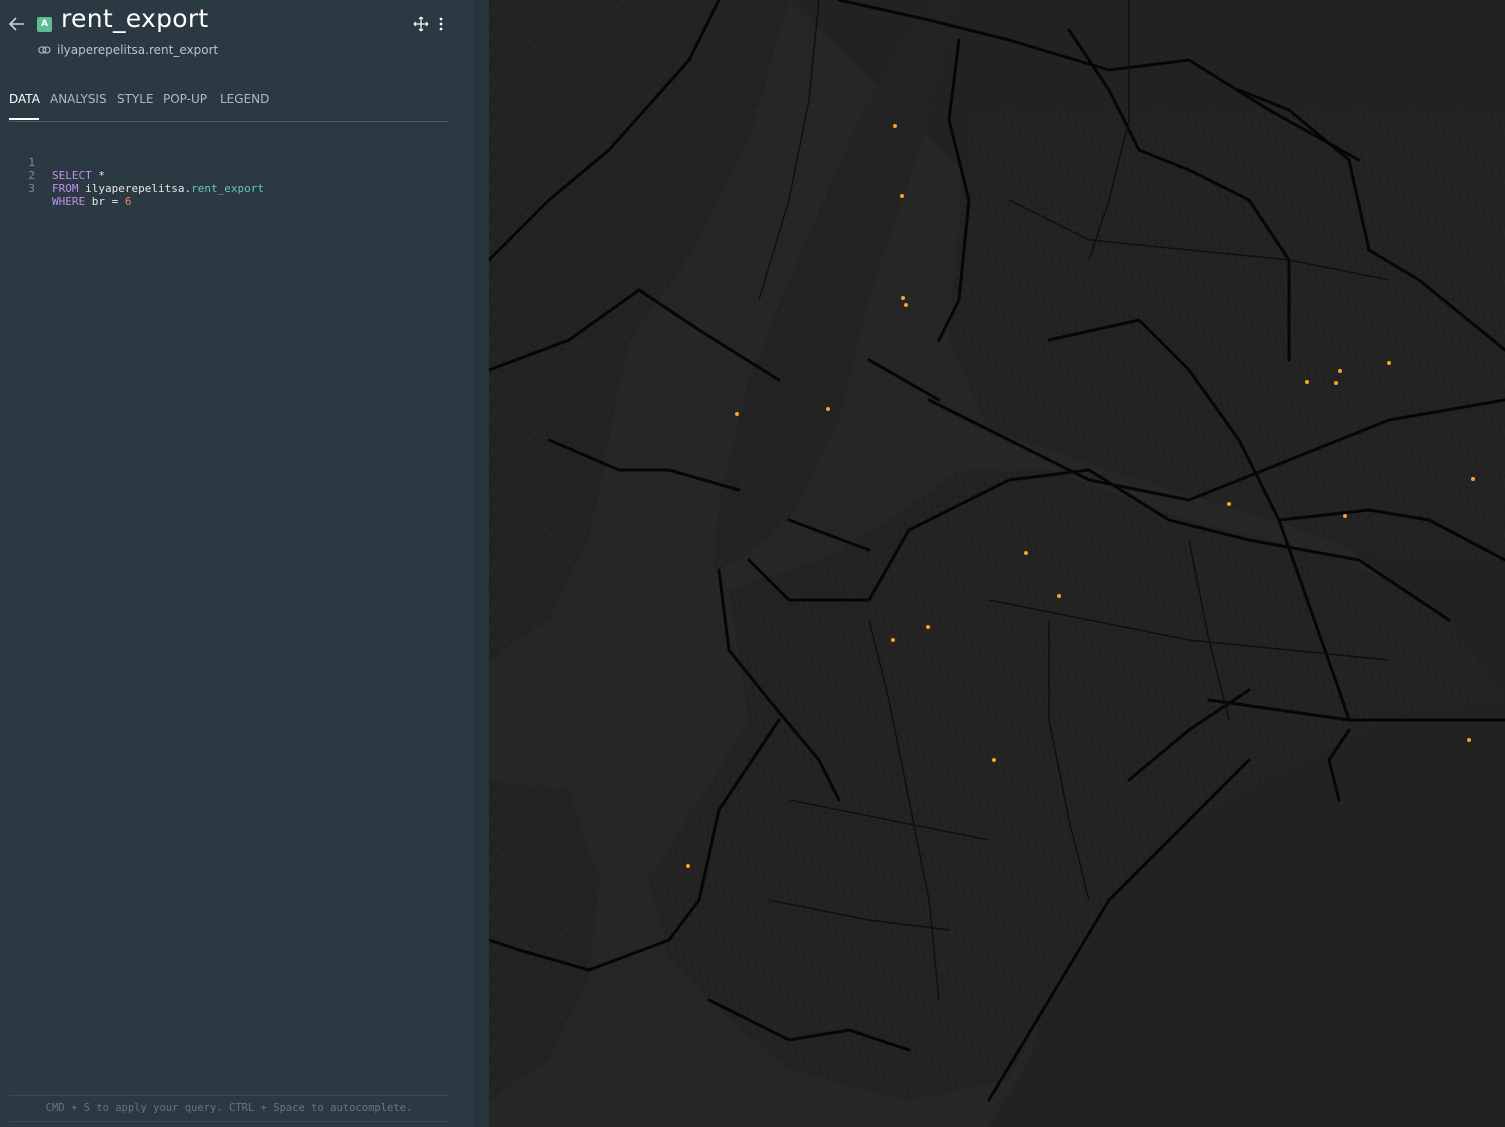 This screenshot has width=1505, height=1127. Describe the element at coordinates (135, 18) in the screenshot. I see `layer-title: rent_export` at that location.